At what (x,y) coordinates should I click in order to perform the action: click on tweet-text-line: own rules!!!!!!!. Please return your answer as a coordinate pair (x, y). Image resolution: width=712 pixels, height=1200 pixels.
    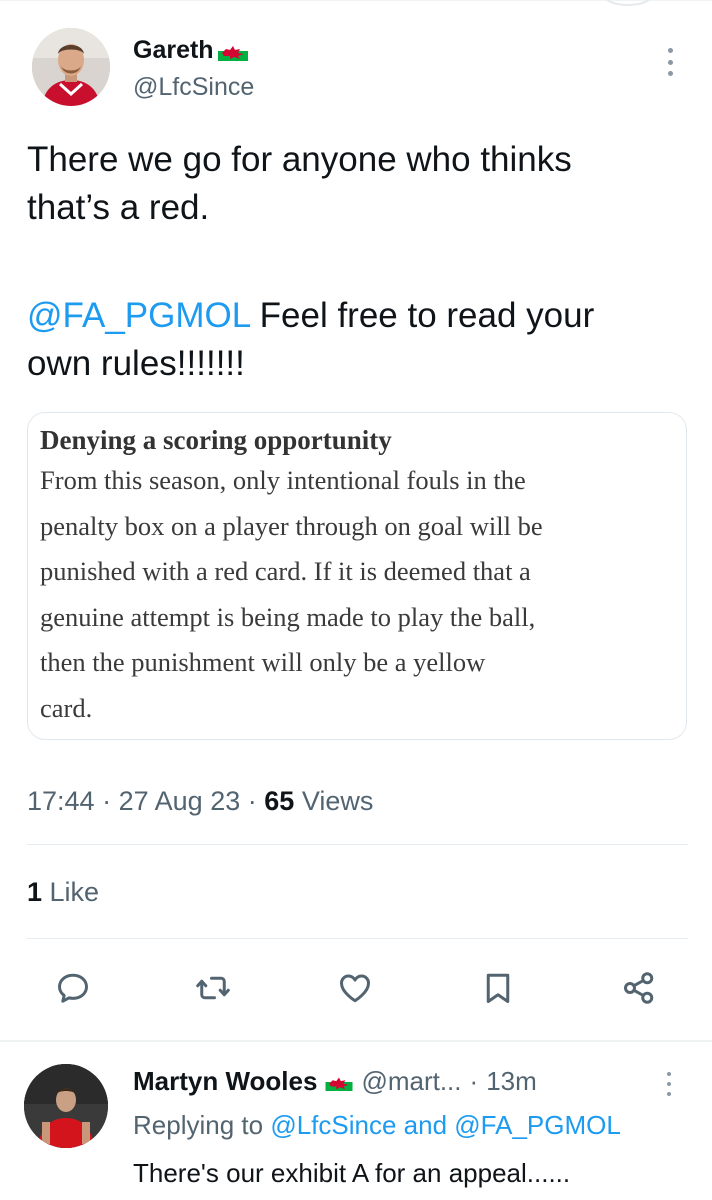
    Looking at the image, I should click on (136, 363).